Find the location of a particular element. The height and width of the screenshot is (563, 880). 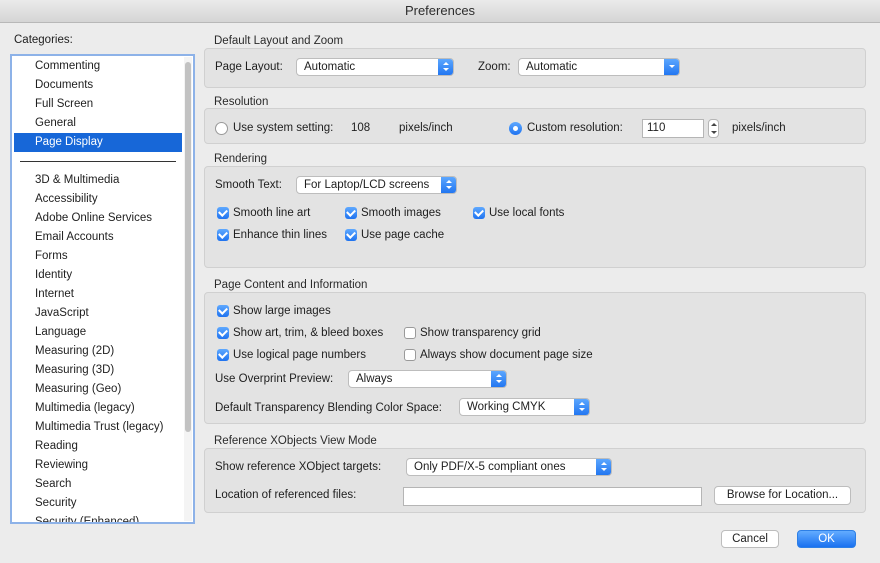

resolution-title: Resolution is located at coordinates (241, 102).